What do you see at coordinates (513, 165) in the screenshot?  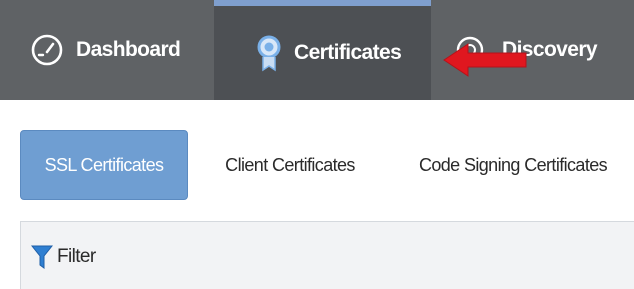 I see `subtab-code-signing-certificates: Code Signing Certificates` at bounding box center [513, 165].